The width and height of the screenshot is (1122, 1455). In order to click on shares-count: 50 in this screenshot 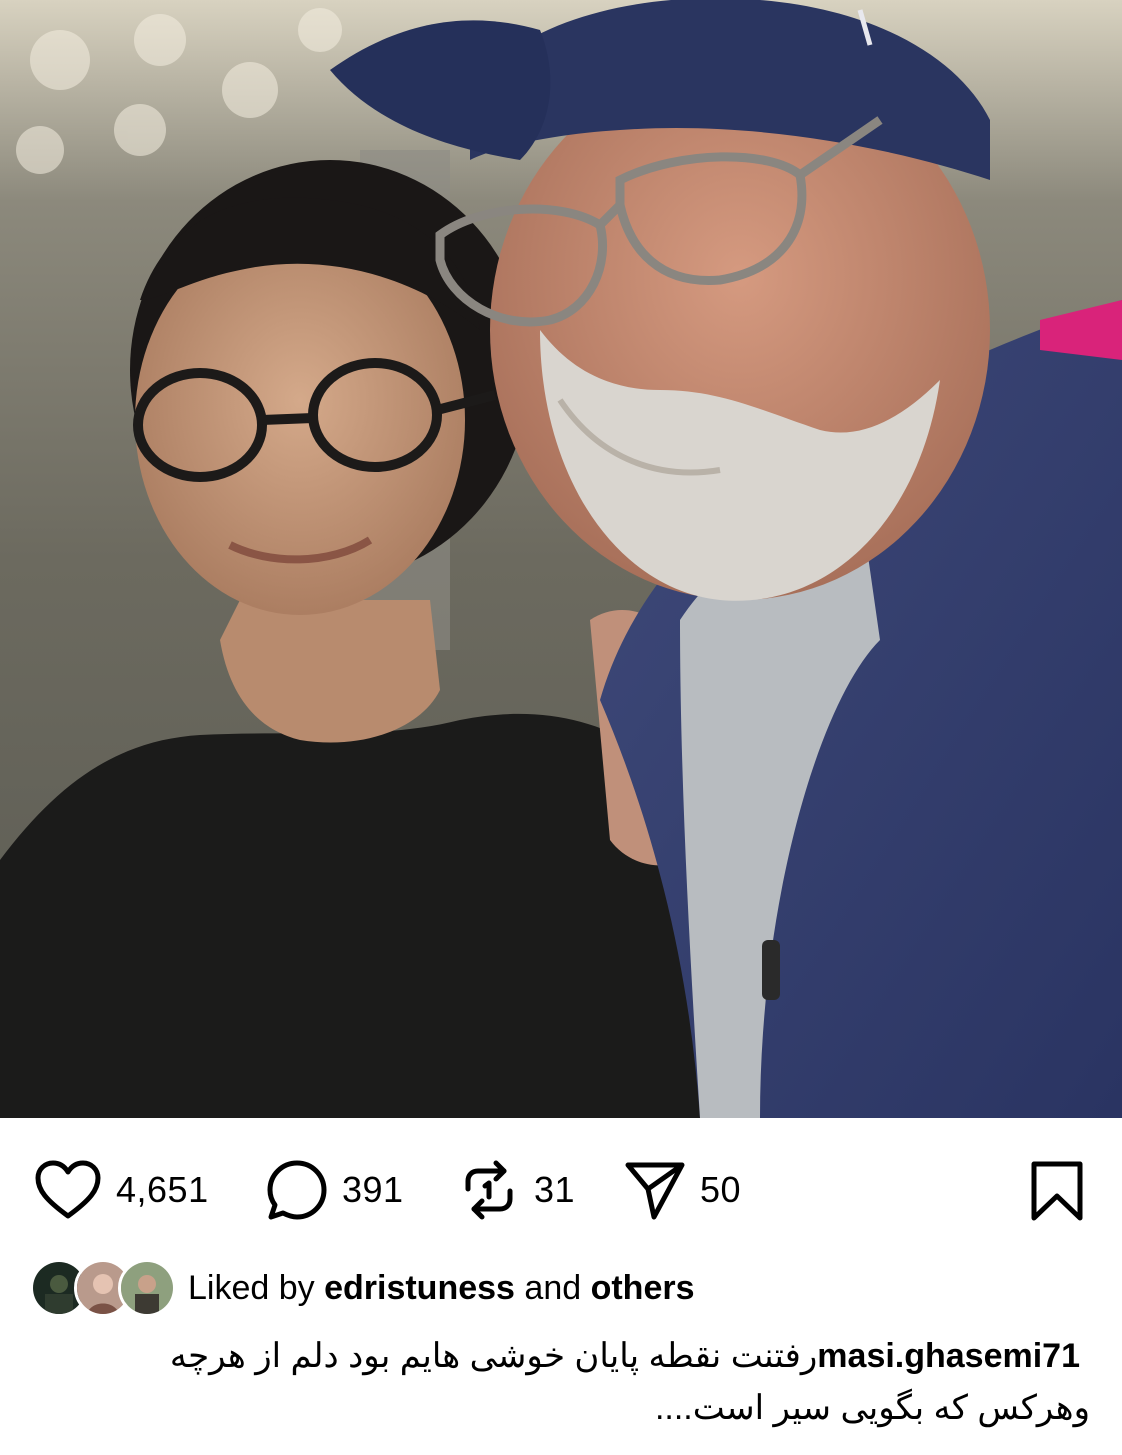, I will do `click(720, 1190)`.